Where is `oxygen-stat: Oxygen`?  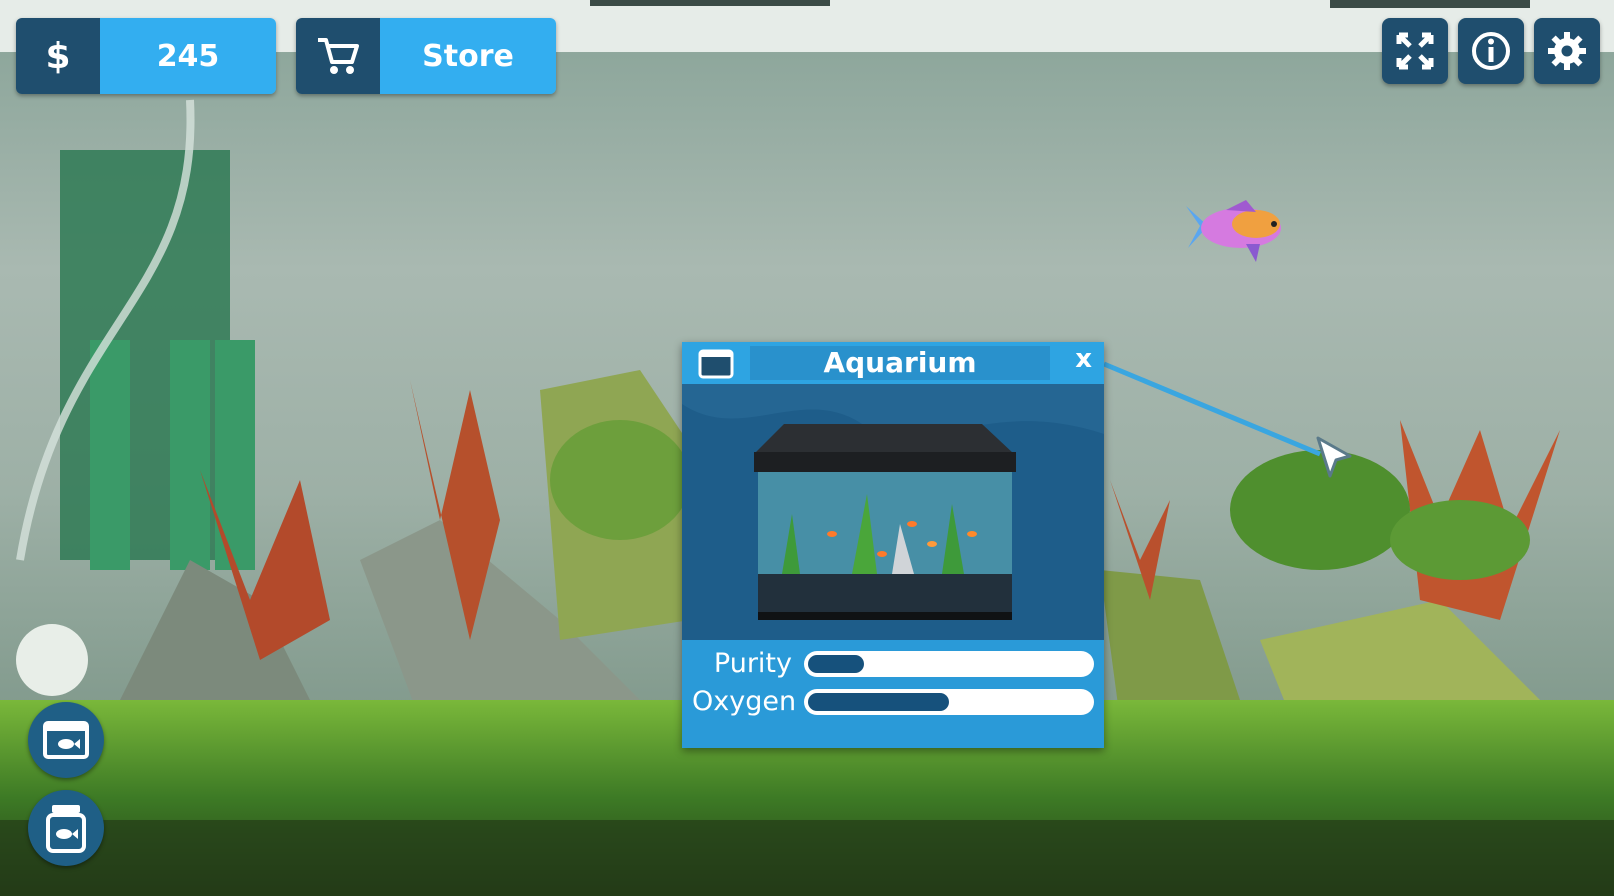 oxygen-stat: Oxygen is located at coordinates (893, 702).